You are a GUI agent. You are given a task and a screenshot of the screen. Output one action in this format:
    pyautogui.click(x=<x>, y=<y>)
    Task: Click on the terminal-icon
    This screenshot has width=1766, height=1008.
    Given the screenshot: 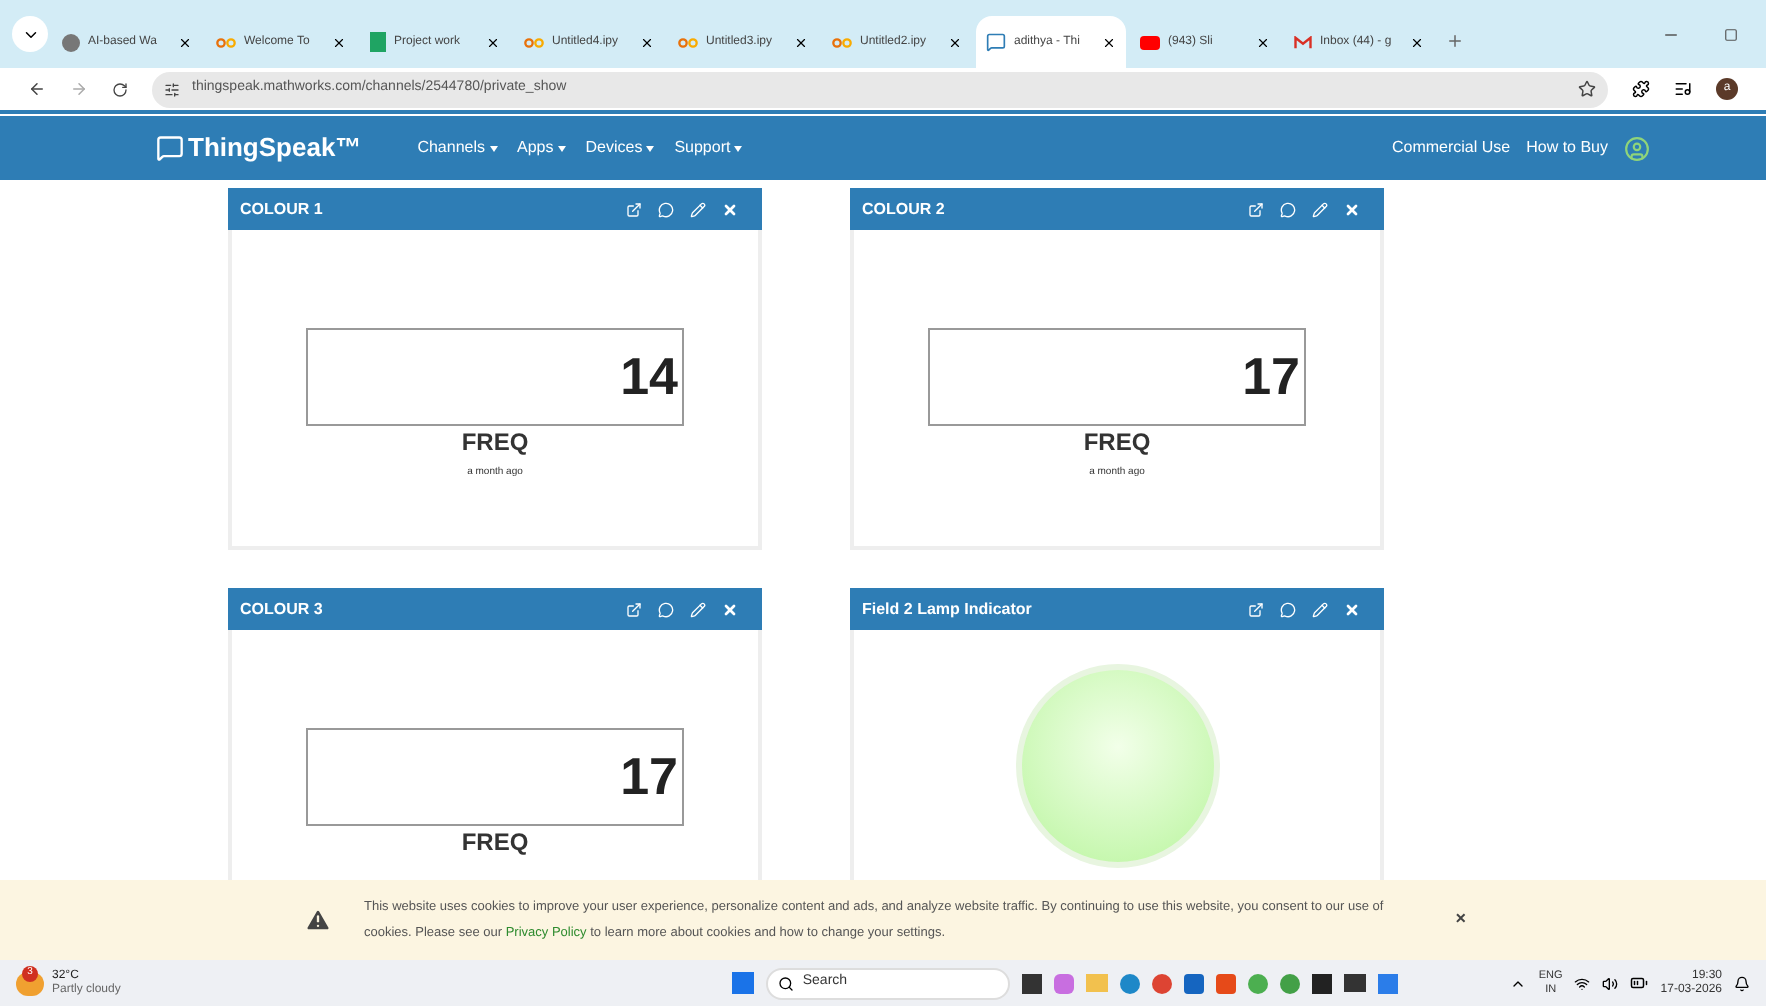 What is the action you would take?
    pyautogui.click(x=1355, y=983)
    